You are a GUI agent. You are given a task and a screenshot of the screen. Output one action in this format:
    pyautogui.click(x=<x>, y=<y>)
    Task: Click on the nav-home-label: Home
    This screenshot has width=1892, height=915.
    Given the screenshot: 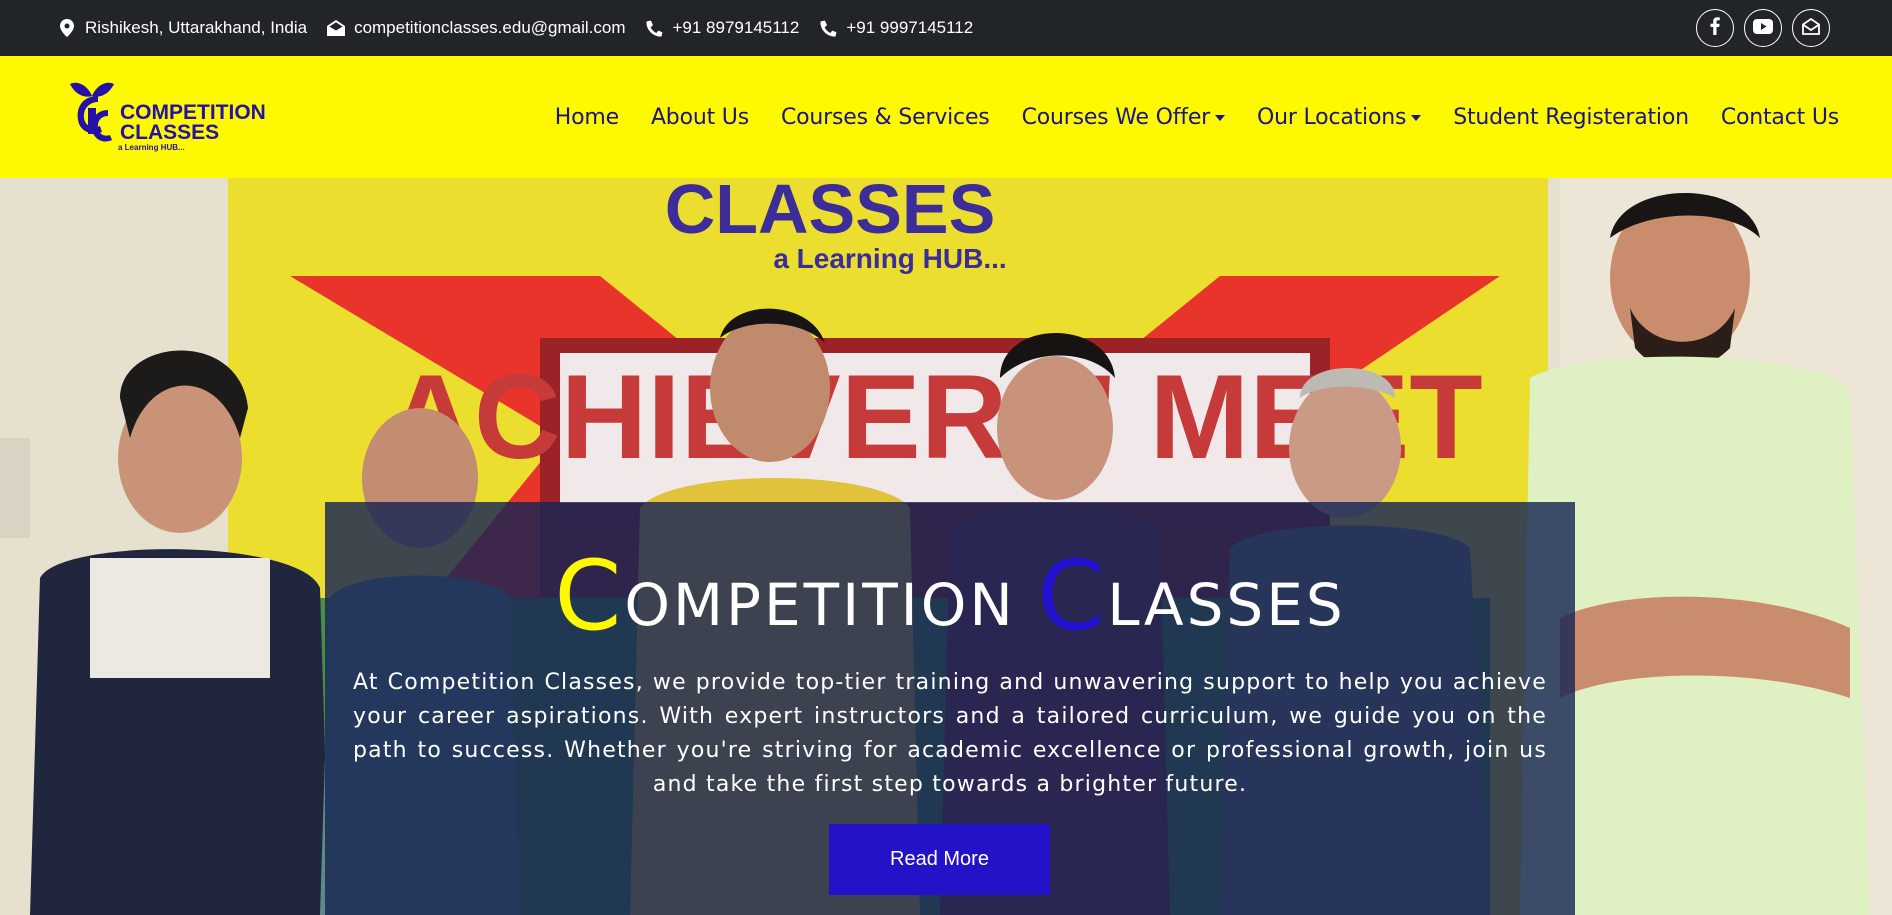 What is the action you would take?
    pyautogui.click(x=586, y=117)
    